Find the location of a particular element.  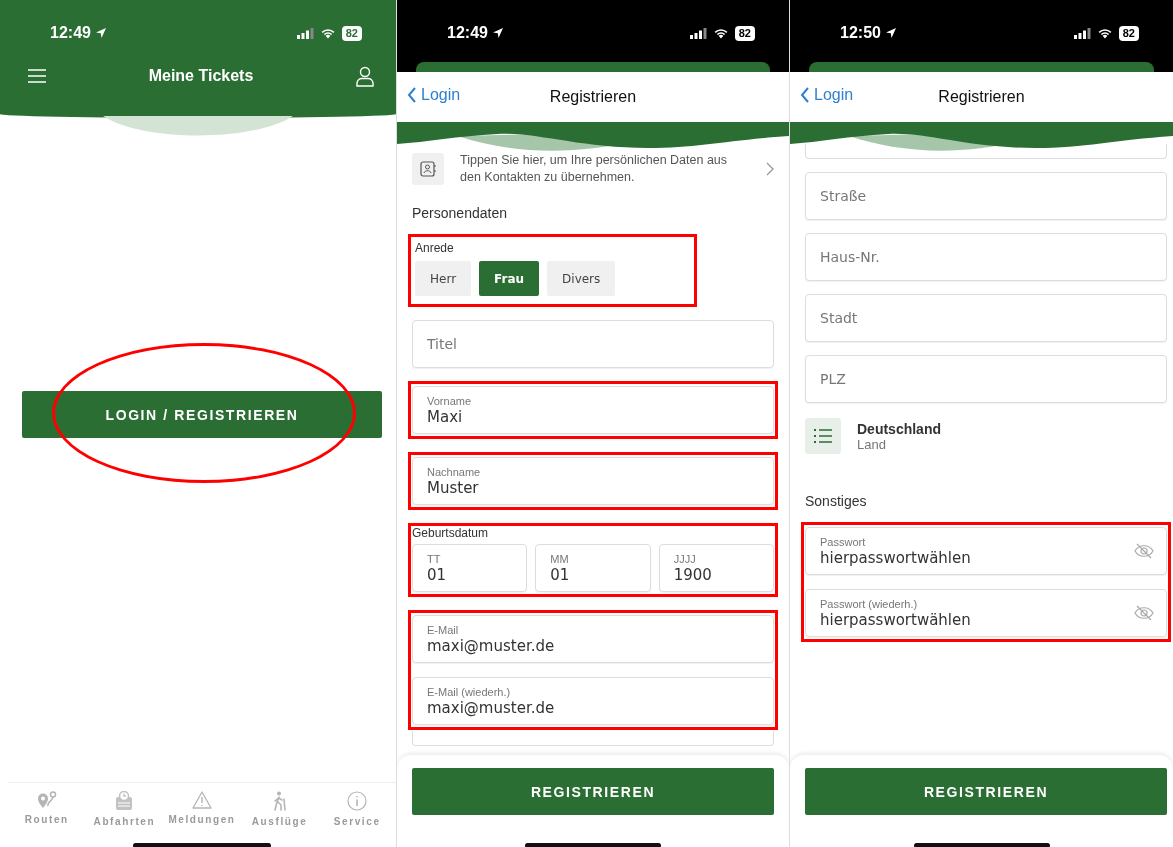

input-field: Straße is located at coordinates (986, 196).